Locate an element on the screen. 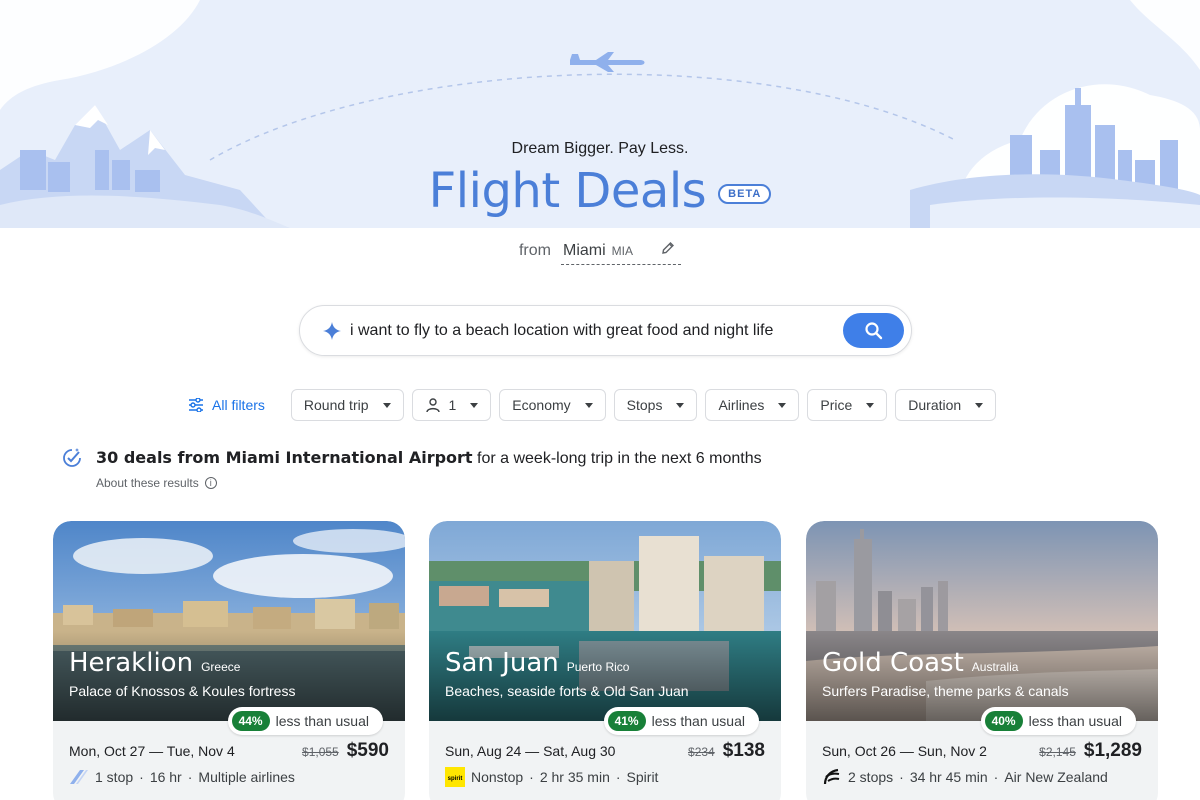 This screenshot has height=800, width=1200. deal-duration: 2 hr 35 min is located at coordinates (574, 777).